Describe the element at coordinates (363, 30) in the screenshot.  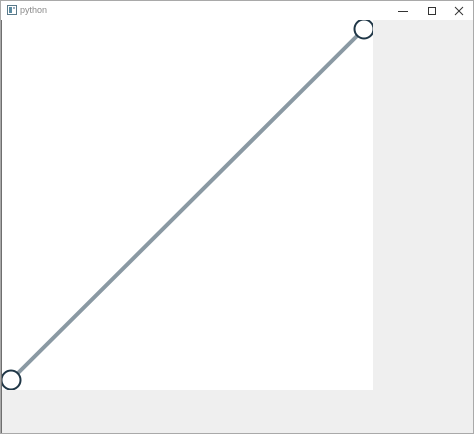
I see `end-handle` at that location.